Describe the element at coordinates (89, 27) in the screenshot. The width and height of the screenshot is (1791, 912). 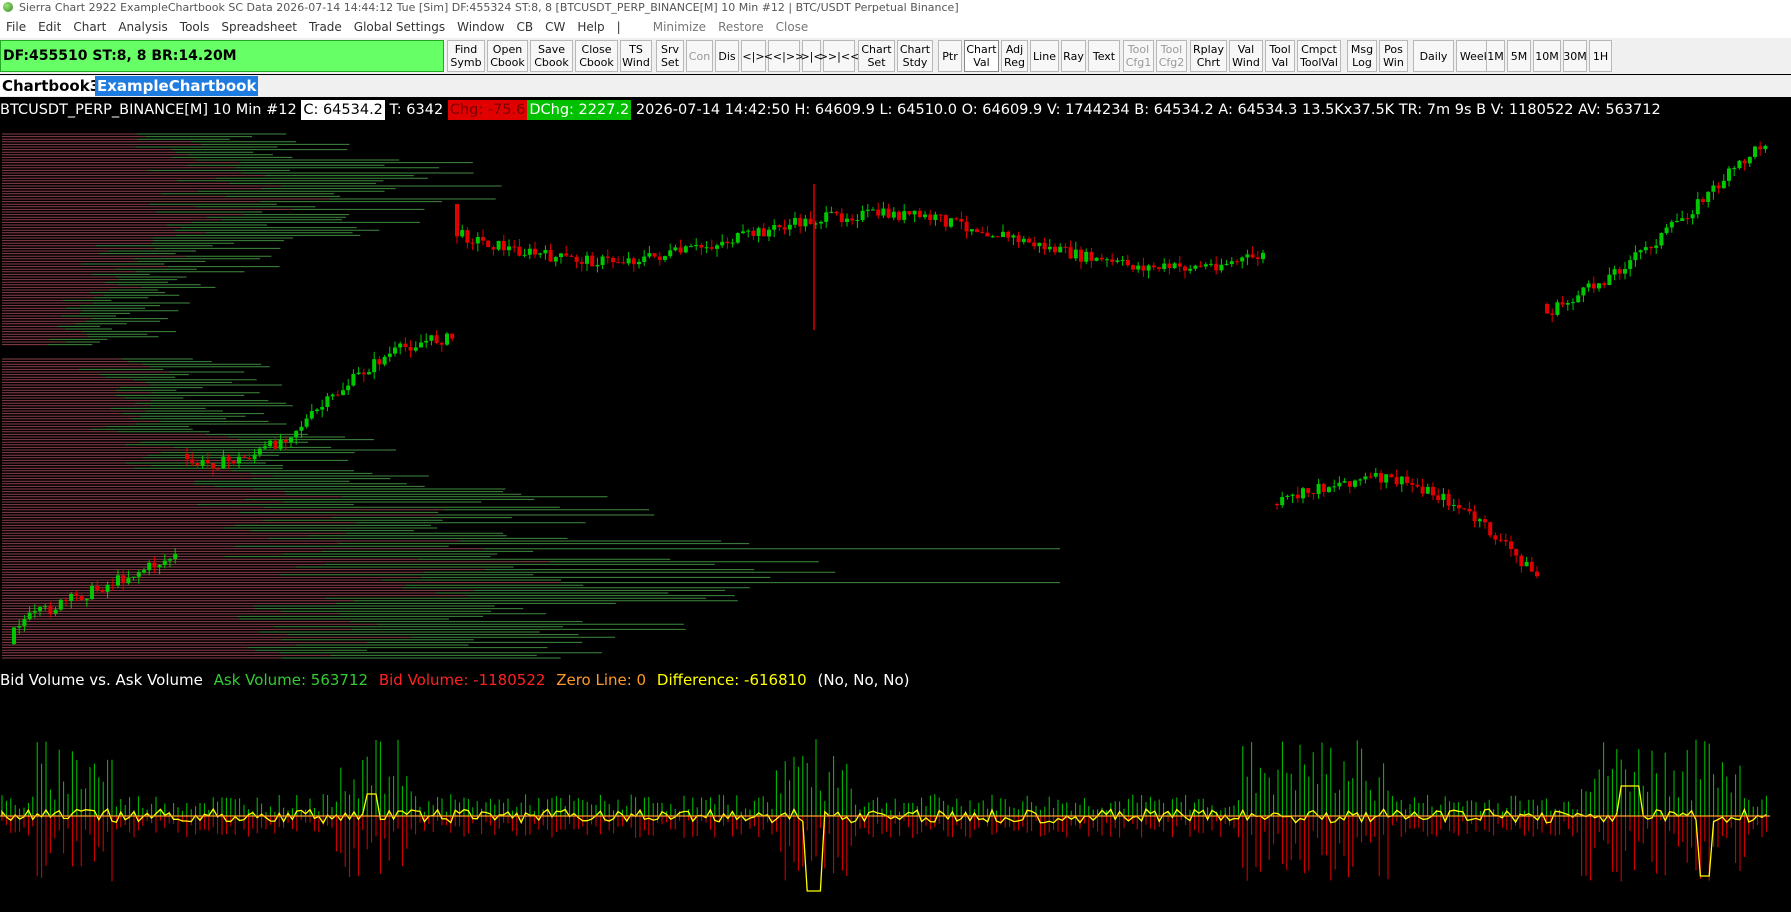
I see `menu-item-2: Chart` at that location.